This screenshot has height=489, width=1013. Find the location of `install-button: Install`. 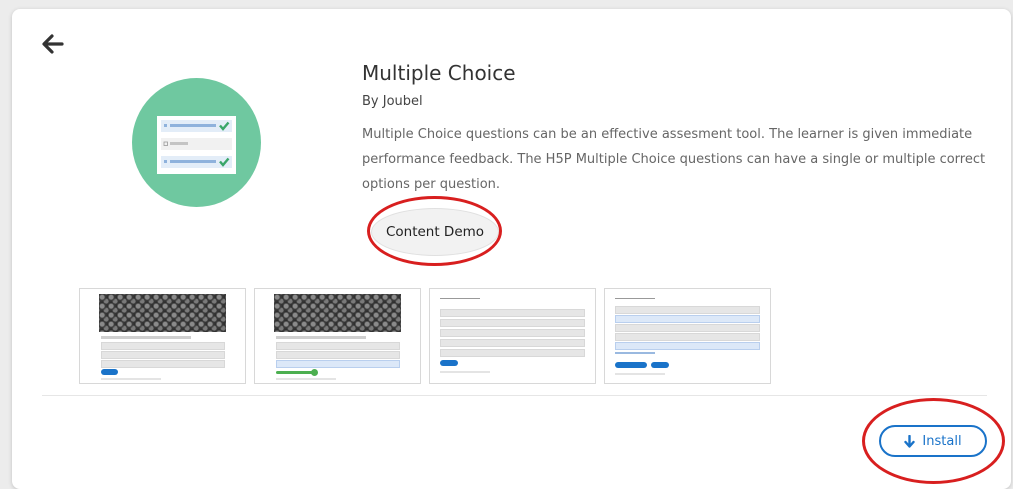

install-button: Install is located at coordinates (933, 441).